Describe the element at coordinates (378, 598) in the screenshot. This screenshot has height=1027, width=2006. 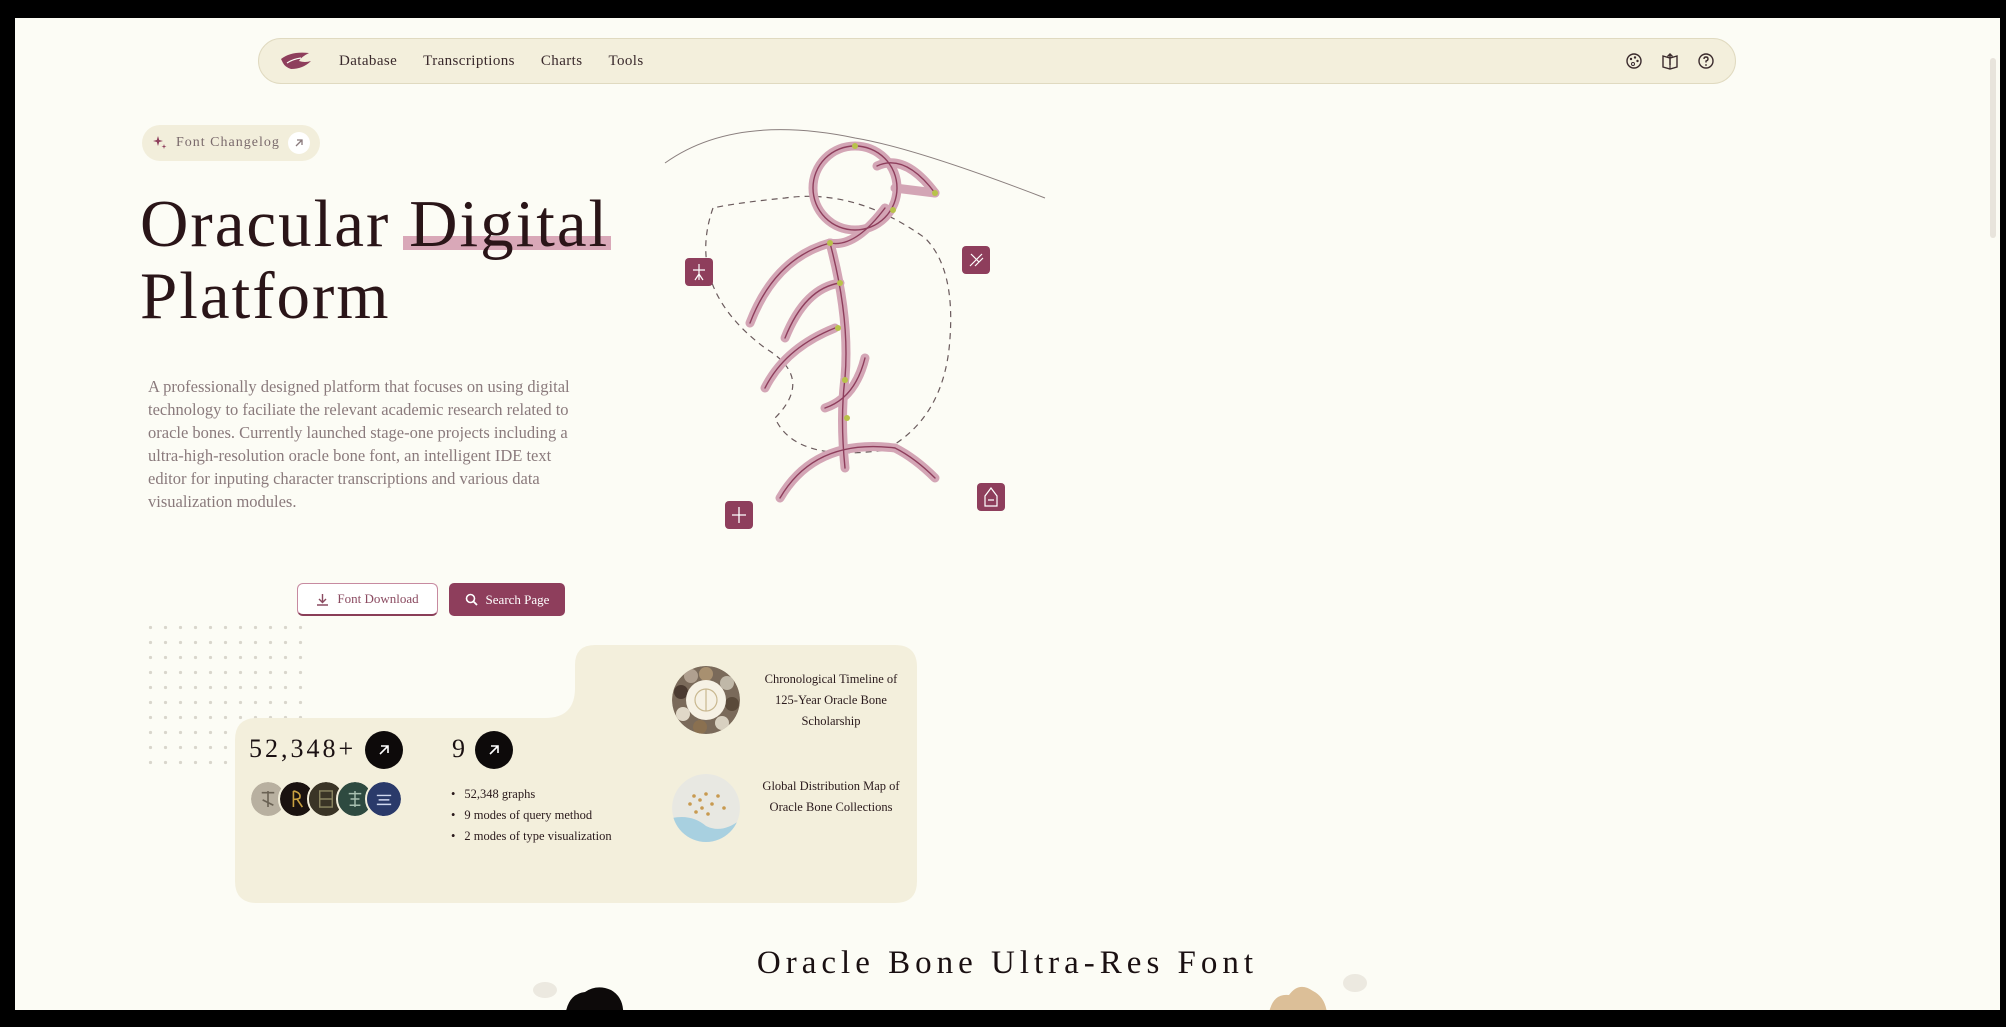
I see `font-download-label: Font Download` at that location.